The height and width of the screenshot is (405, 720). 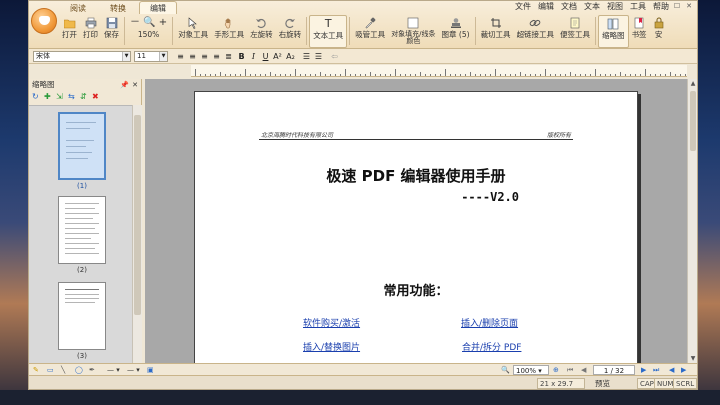 What do you see at coordinates (683, 370) in the screenshot?
I see `forward-icon: ▶` at bounding box center [683, 370].